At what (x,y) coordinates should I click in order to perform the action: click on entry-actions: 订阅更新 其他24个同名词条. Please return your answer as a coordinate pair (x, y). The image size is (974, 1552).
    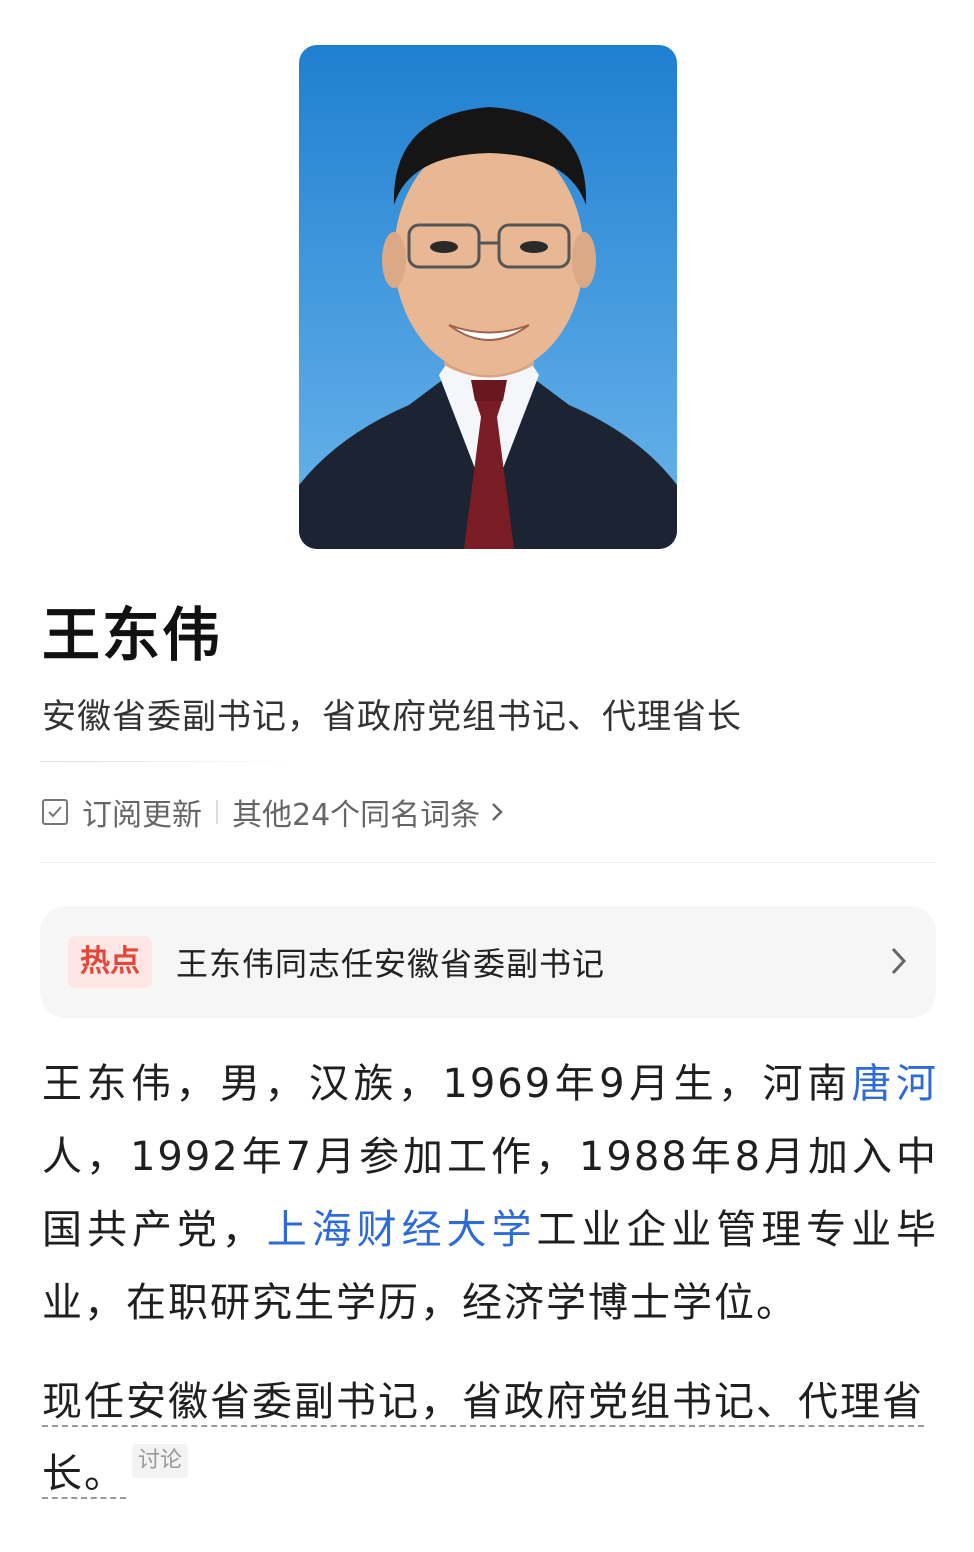
    Looking at the image, I should click on (273, 812).